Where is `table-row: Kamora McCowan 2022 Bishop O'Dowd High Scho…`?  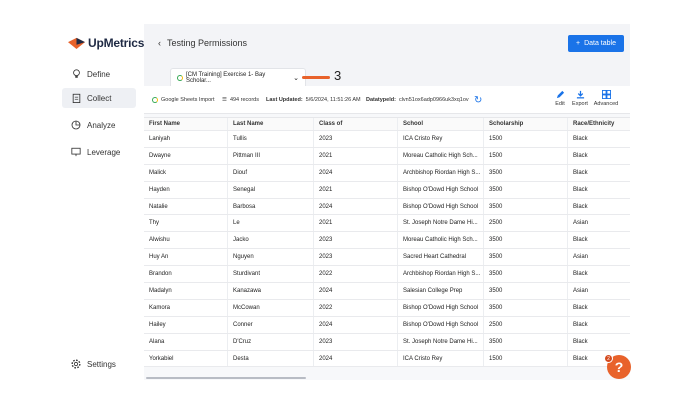
table-row: Kamora McCowan 2022 Bishop O'Dowd High Scho… is located at coordinates (387, 308).